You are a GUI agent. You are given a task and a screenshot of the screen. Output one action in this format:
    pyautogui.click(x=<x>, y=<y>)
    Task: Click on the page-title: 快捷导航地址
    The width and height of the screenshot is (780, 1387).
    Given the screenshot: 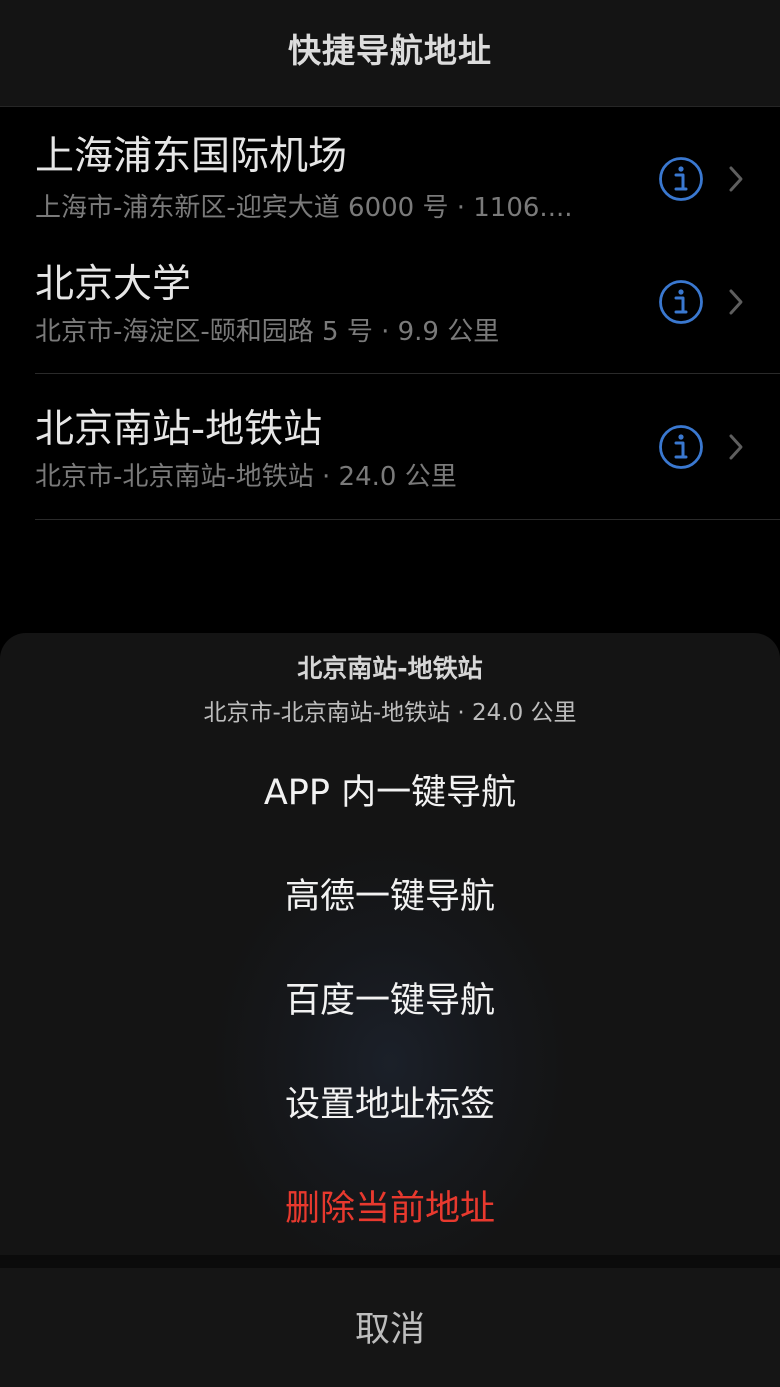 What is the action you would take?
    pyautogui.click(x=390, y=50)
    